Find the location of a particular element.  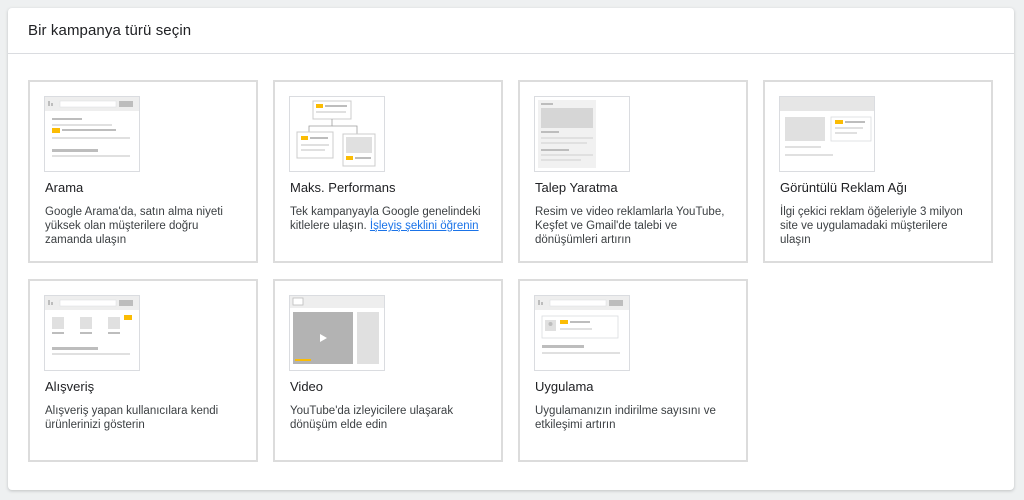

search-ad-illustration is located at coordinates (92, 134).